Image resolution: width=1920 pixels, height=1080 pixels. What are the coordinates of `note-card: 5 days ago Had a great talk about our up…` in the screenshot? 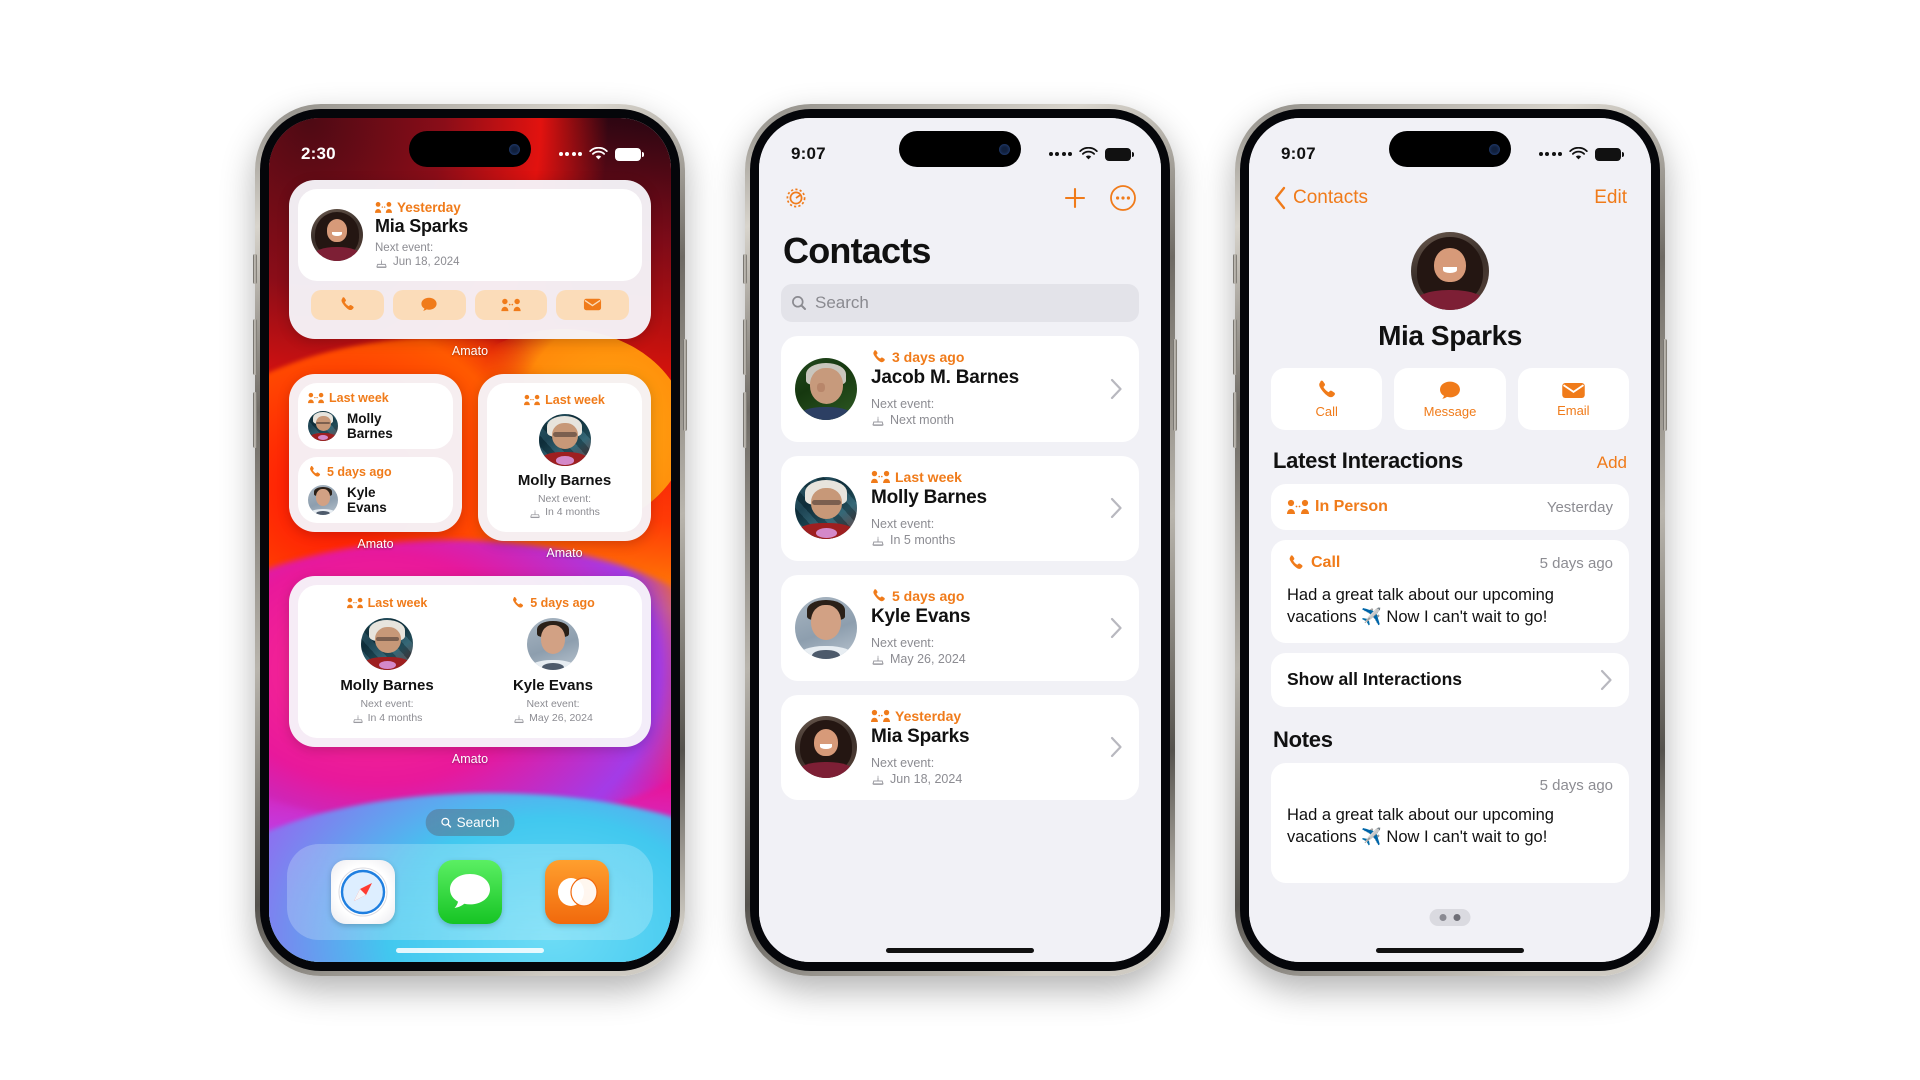 It's located at (1450, 822).